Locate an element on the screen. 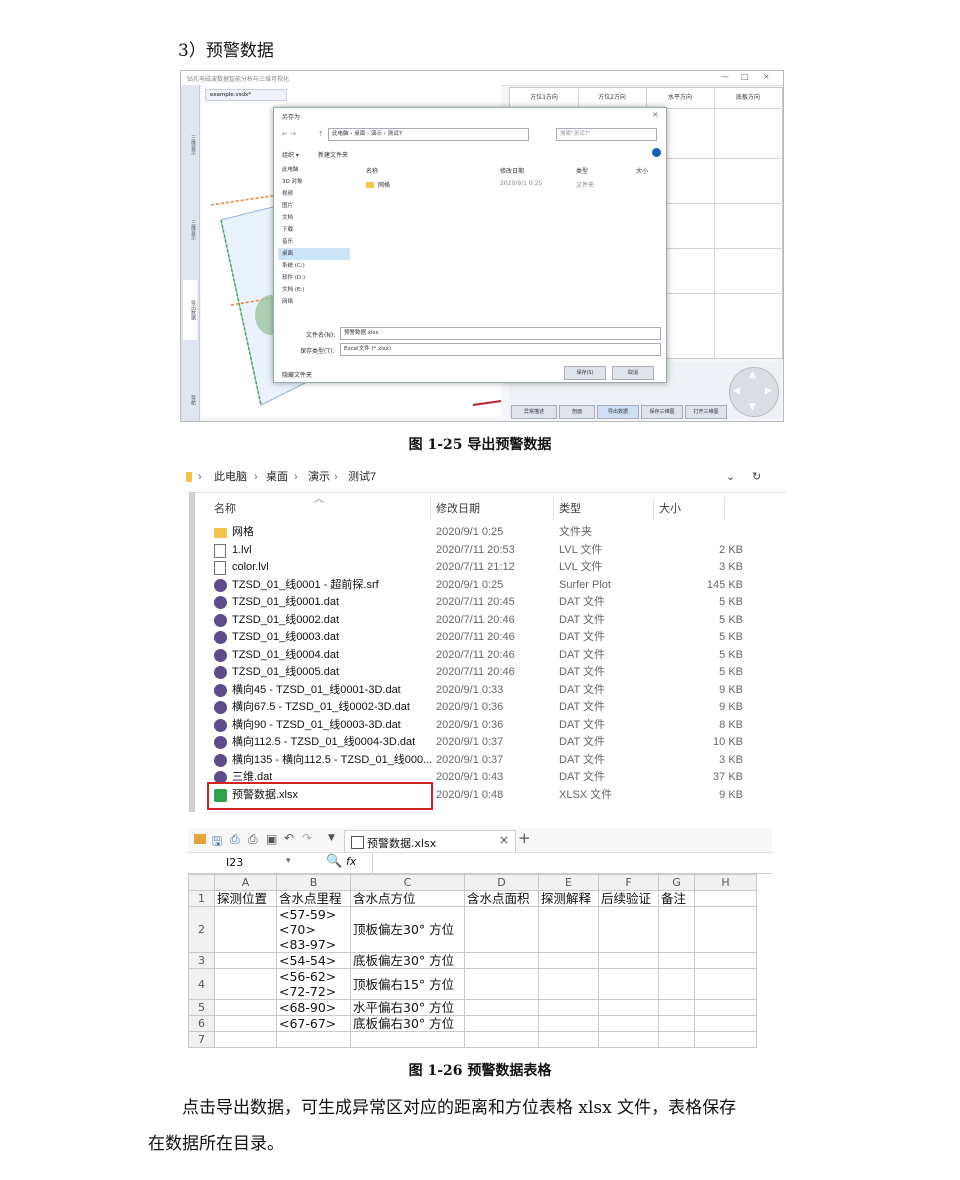  left-tab-4: 导航 is located at coordinates (190, 395).